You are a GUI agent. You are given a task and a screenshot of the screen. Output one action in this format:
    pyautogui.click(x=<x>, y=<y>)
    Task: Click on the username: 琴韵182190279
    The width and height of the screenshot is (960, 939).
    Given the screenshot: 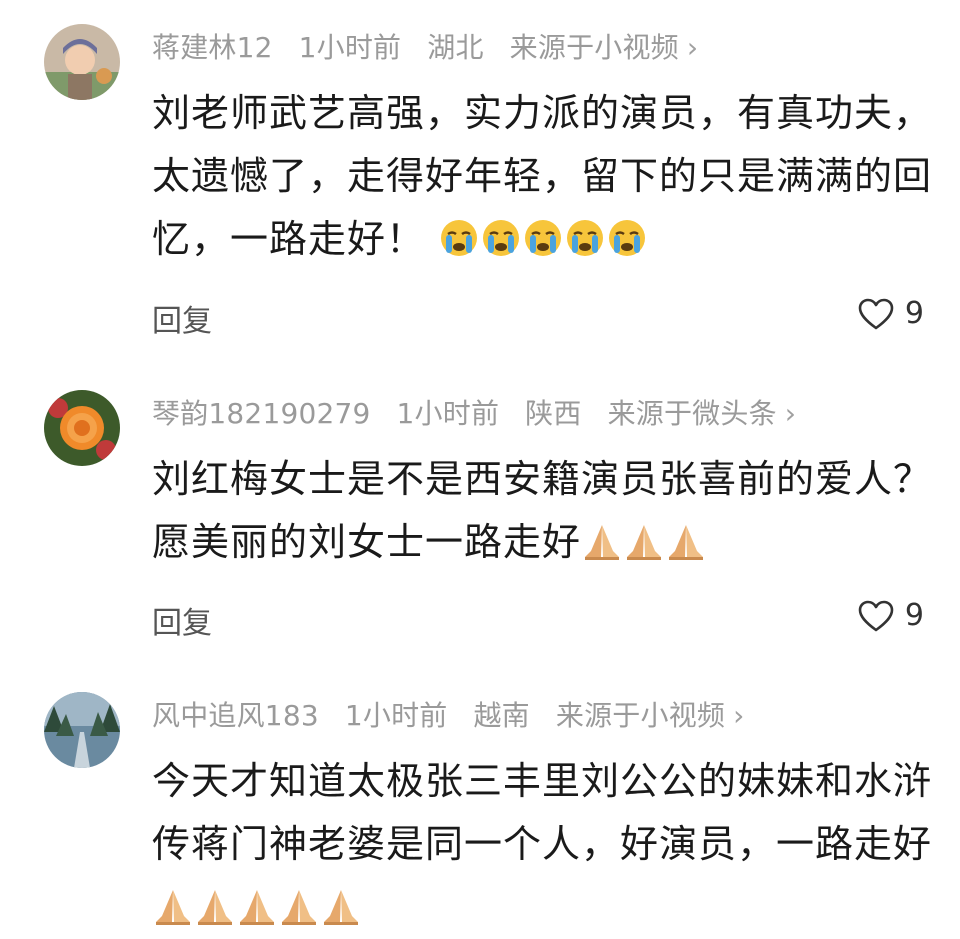 What is the action you would take?
    pyautogui.click(x=261, y=413)
    